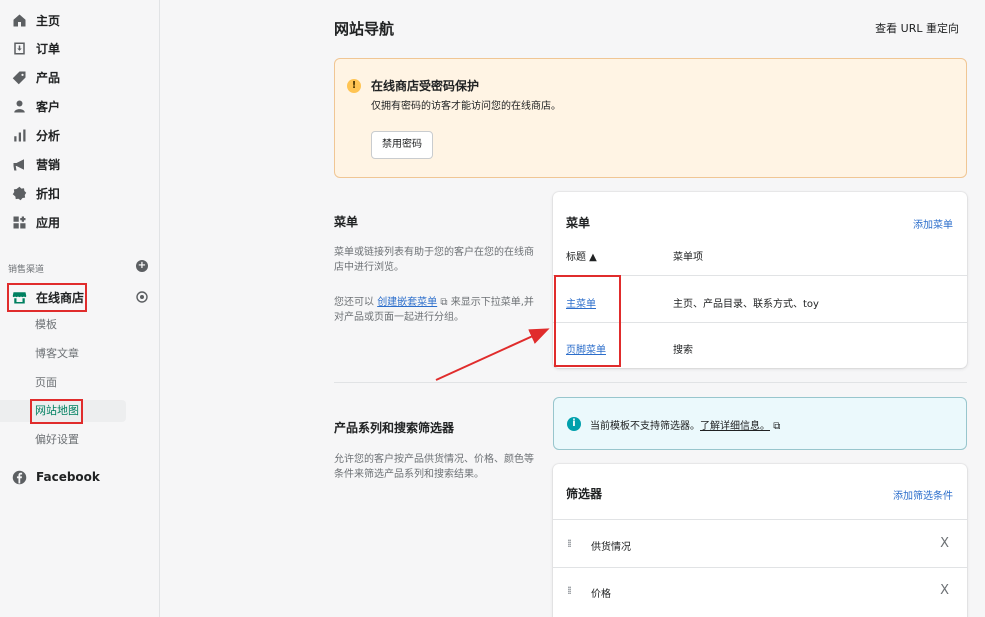  Describe the element at coordinates (19, 77) in the screenshot. I see `tag-icon` at that location.